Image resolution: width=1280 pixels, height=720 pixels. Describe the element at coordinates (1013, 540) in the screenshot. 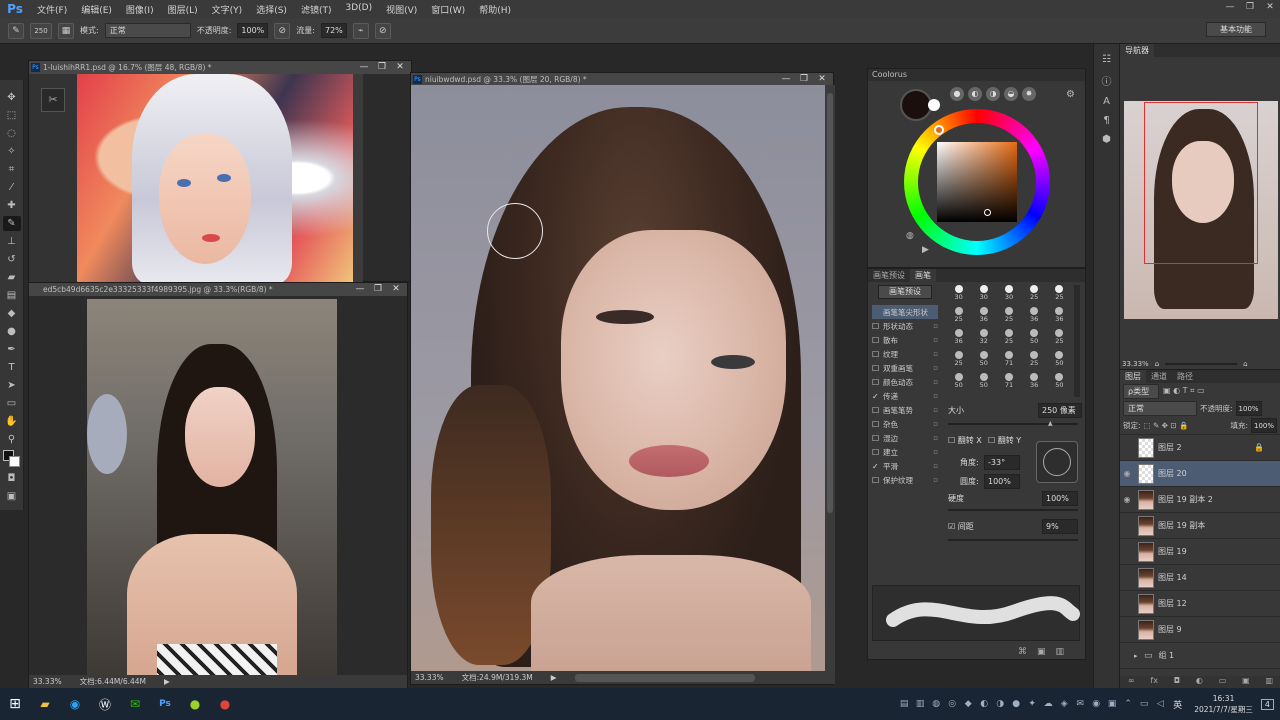

I see `spacing-slider` at that location.